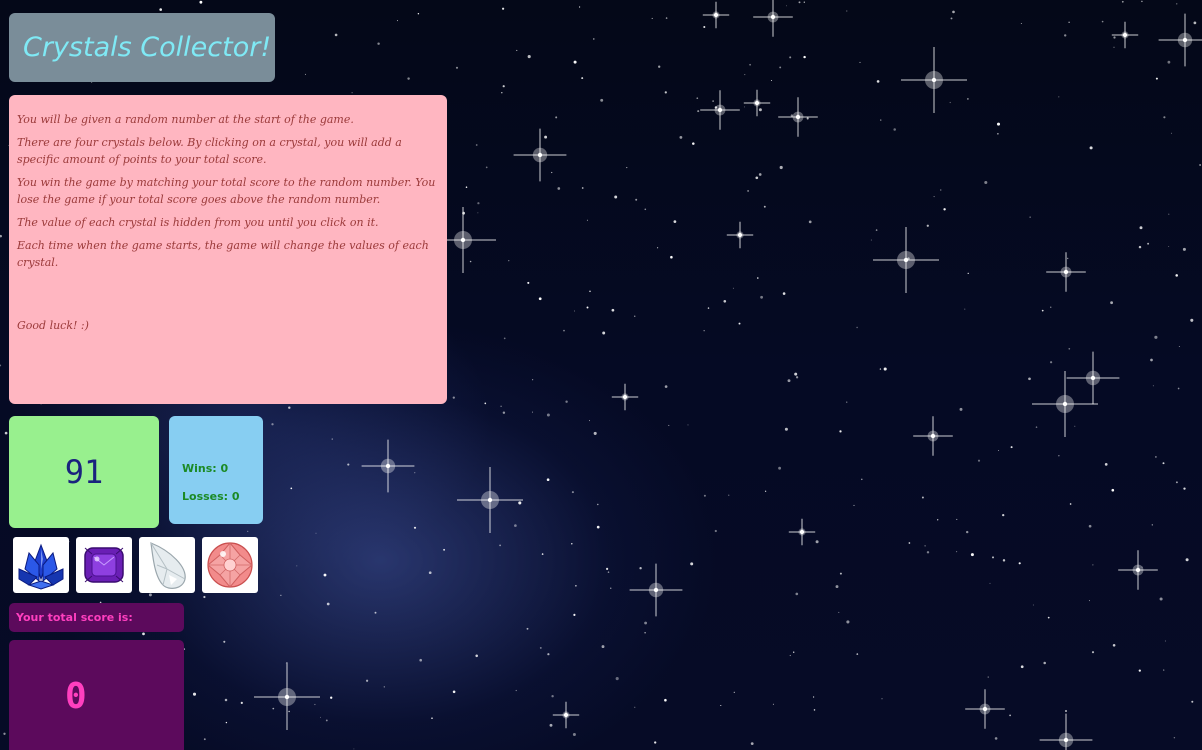 This screenshot has width=1202, height=750. I want to click on crystal-button-blue, so click(41, 565).